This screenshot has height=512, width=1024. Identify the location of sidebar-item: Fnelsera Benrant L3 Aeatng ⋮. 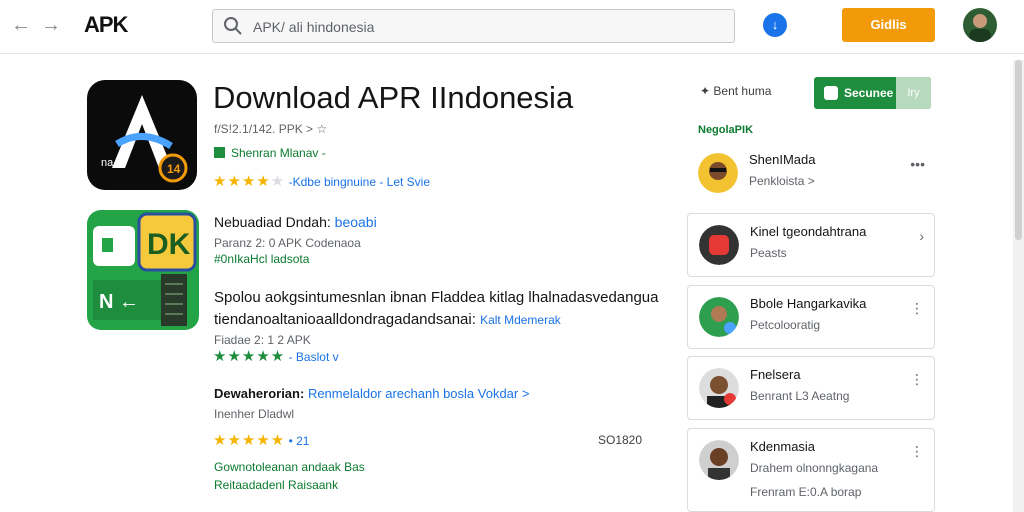
(811, 388).